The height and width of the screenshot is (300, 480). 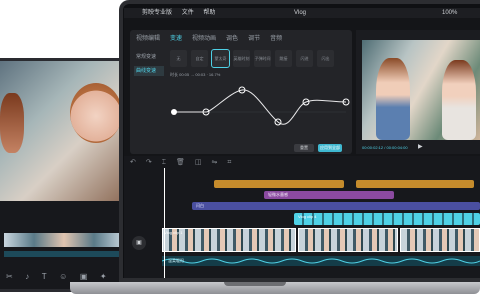 What do you see at coordinates (139, 243) in the screenshot?
I see `cover-button: ▣` at bounding box center [139, 243].